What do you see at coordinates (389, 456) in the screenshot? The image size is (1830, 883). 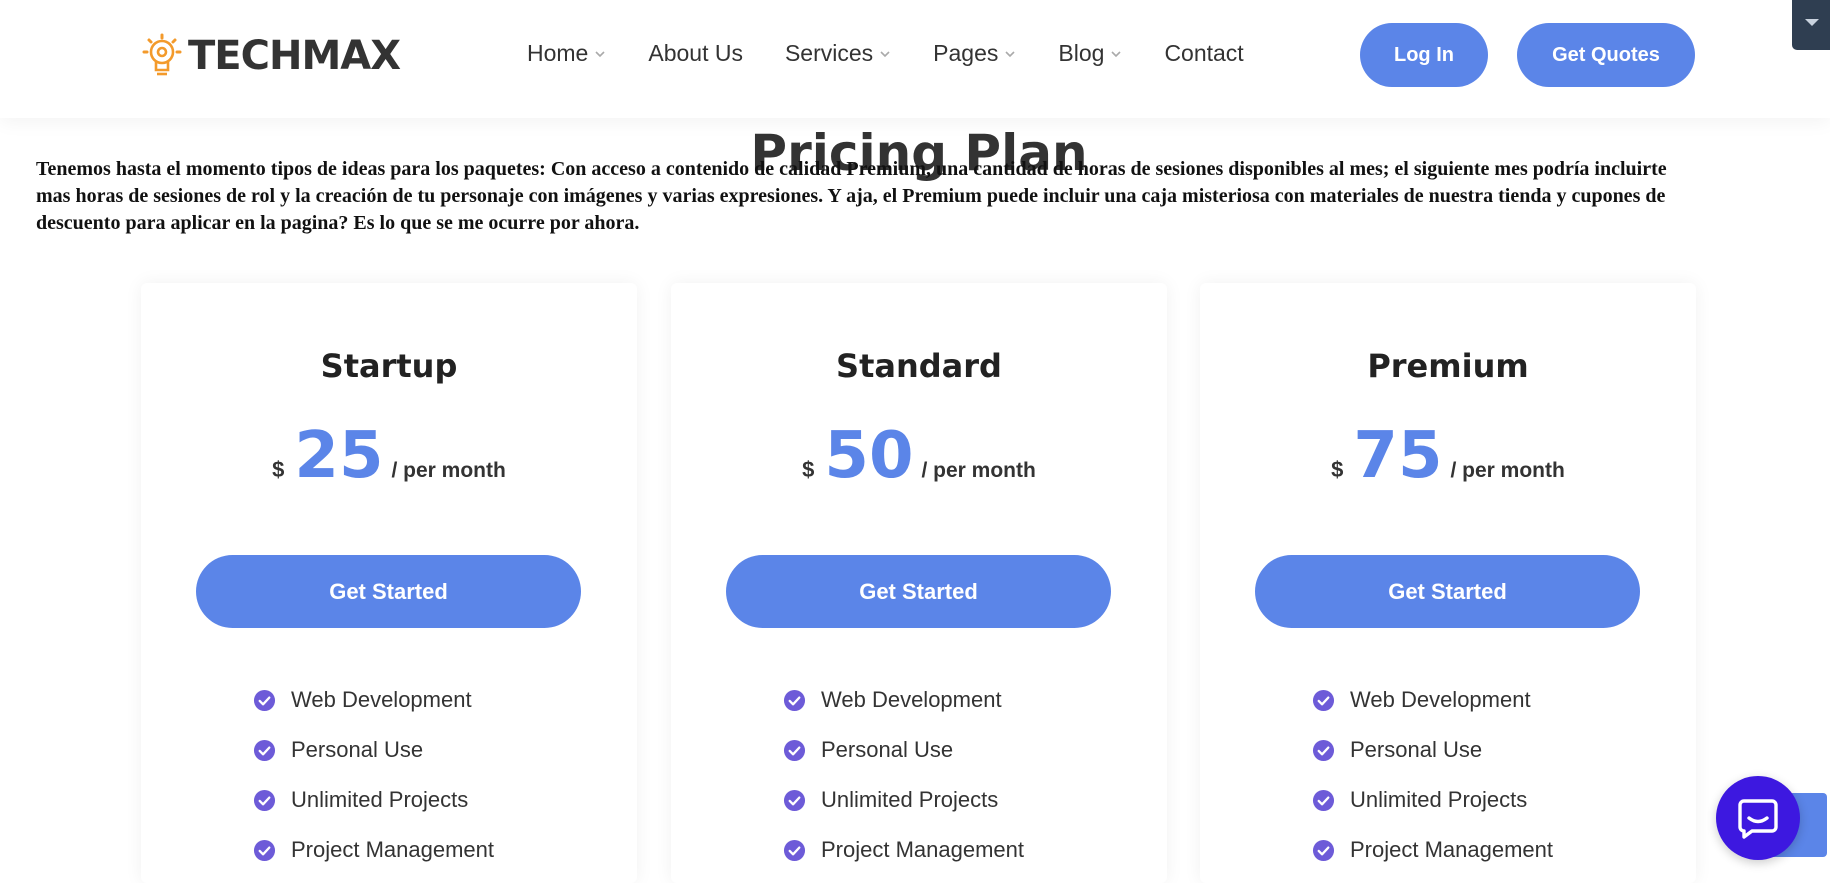 I see `price: $ 25 / per month` at bounding box center [389, 456].